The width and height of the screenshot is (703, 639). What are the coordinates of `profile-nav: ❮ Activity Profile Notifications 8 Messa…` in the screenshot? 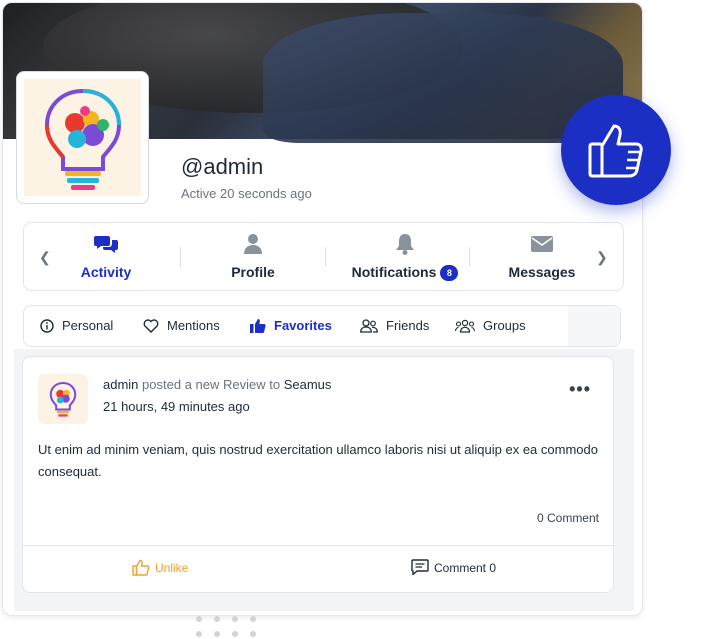 It's located at (323, 256).